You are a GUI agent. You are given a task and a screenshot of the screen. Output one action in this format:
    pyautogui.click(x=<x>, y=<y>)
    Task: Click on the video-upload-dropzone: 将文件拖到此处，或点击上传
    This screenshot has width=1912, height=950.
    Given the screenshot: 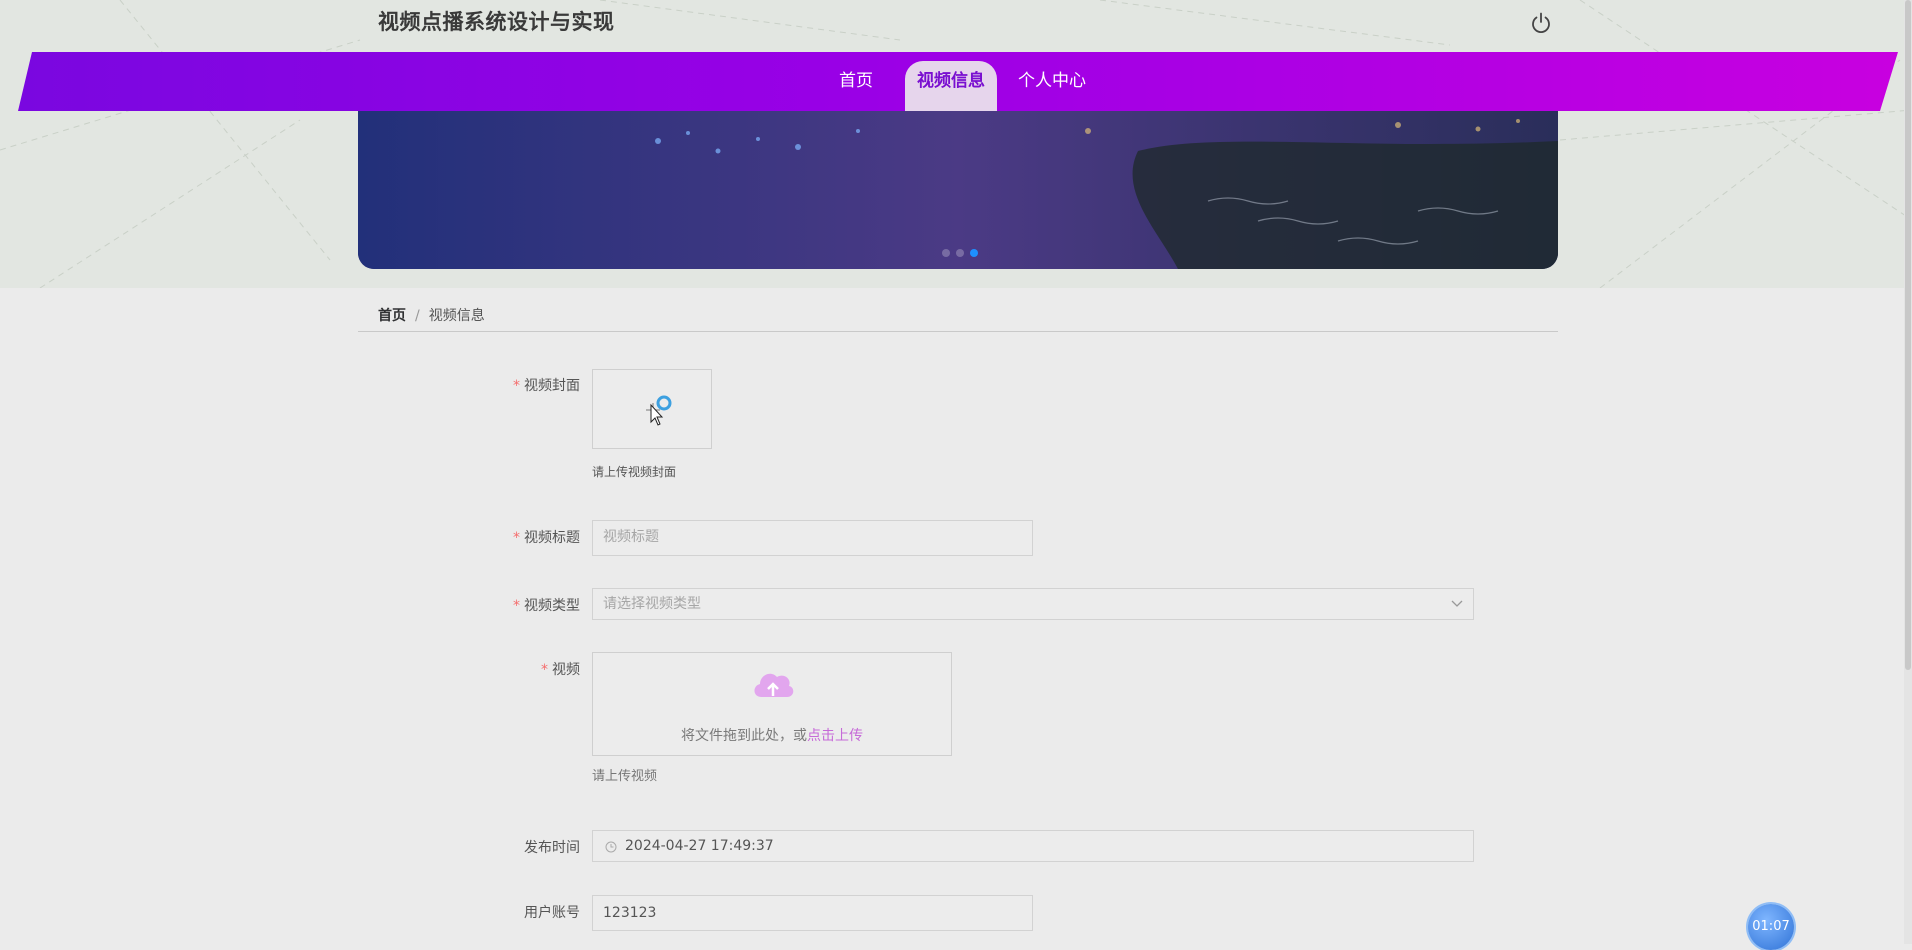 What is the action you would take?
    pyautogui.click(x=772, y=704)
    